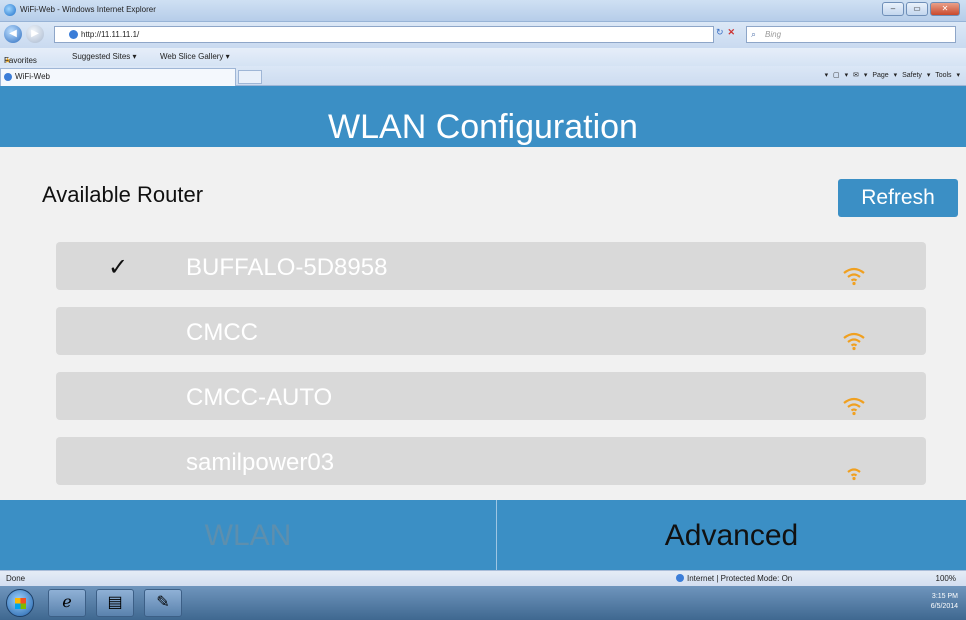 The width and height of the screenshot is (966, 620). I want to click on clock-time: 3:15 PM, so click(944, 596).